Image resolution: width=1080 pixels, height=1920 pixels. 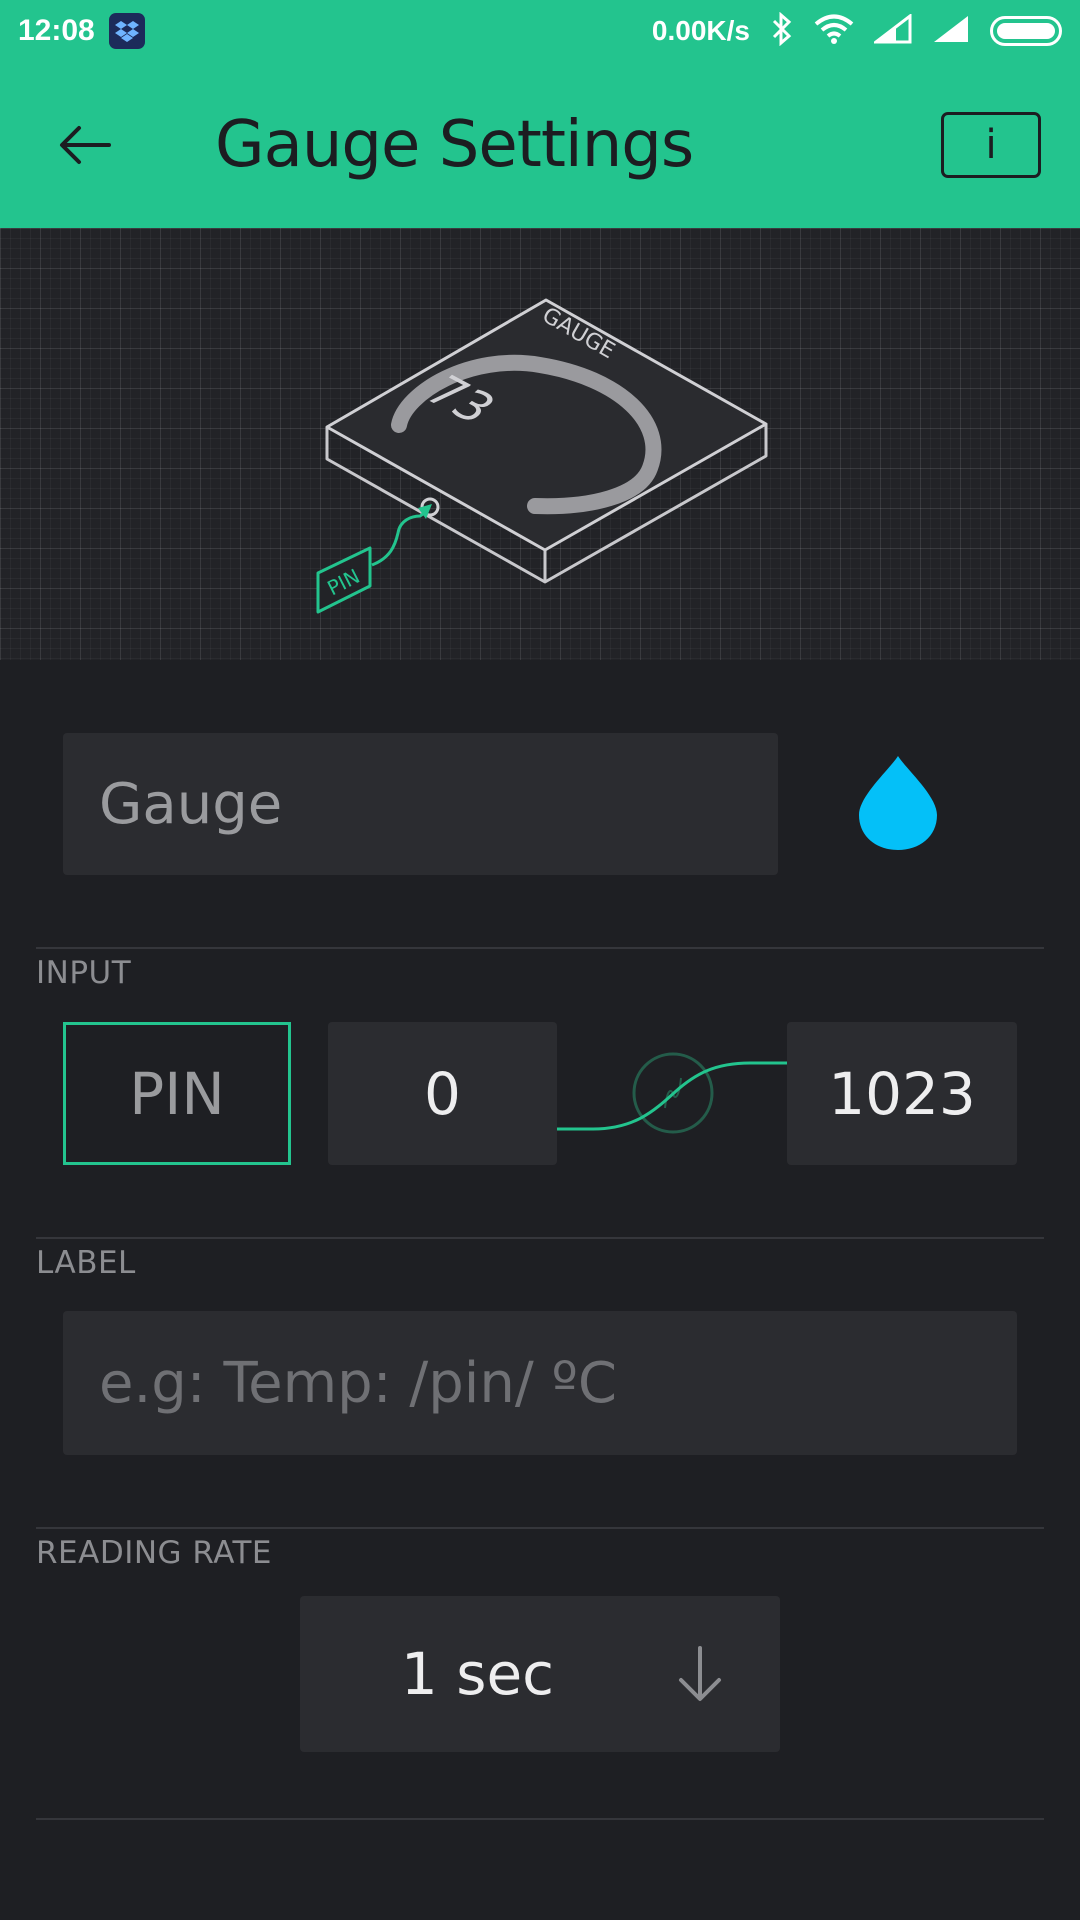 What do you see at coordinates (420, 804) in the screenshot?
I see `widget-name-input: Gauge` at bounding box center [420, 804].